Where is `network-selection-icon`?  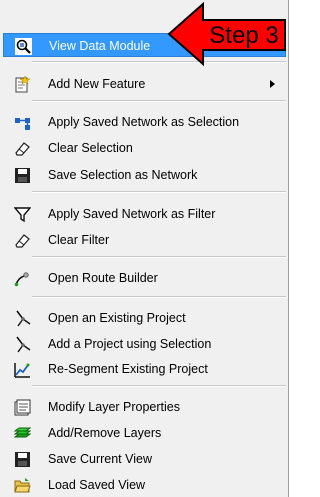 network-selection-icon is located at coordinates (22, 122).